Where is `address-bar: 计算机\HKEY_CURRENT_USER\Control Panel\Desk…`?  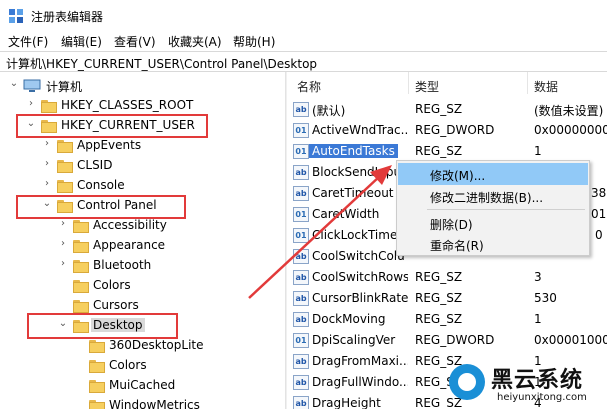
address-bar: 计算机\HKEY_CURRENT_USER\Control Panel\Desk… is located at coordinates (303, 61).